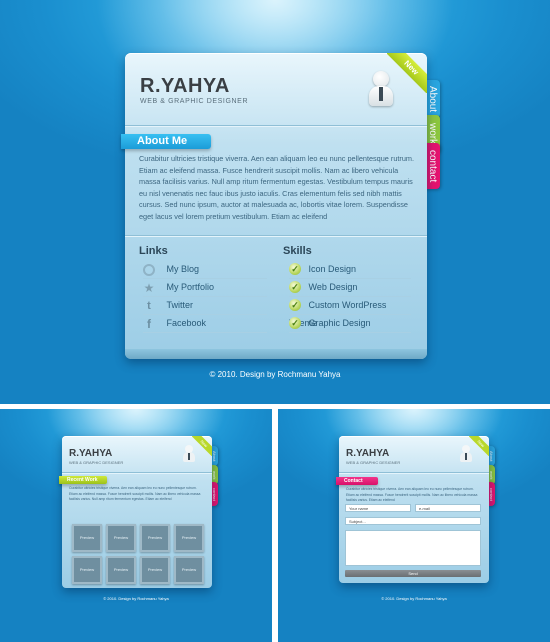 This screenshot has width=550, height=642. I want to click on skill-label: Icon Design, so click(332, 269).